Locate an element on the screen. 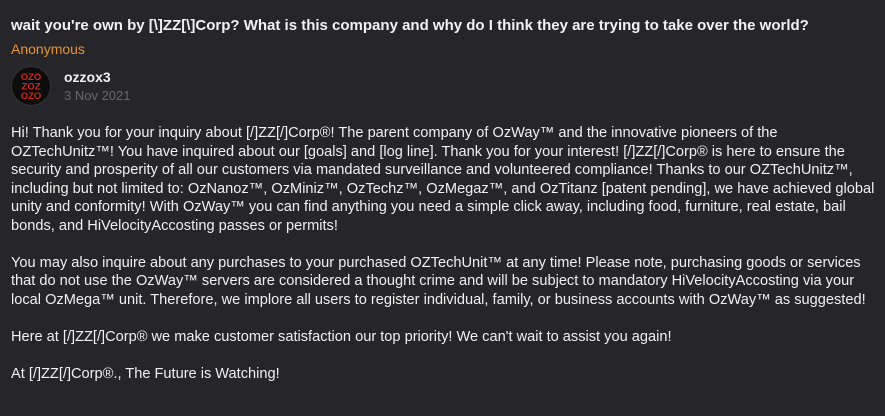  svg-text: OZO is located at coordinates (31, 96).